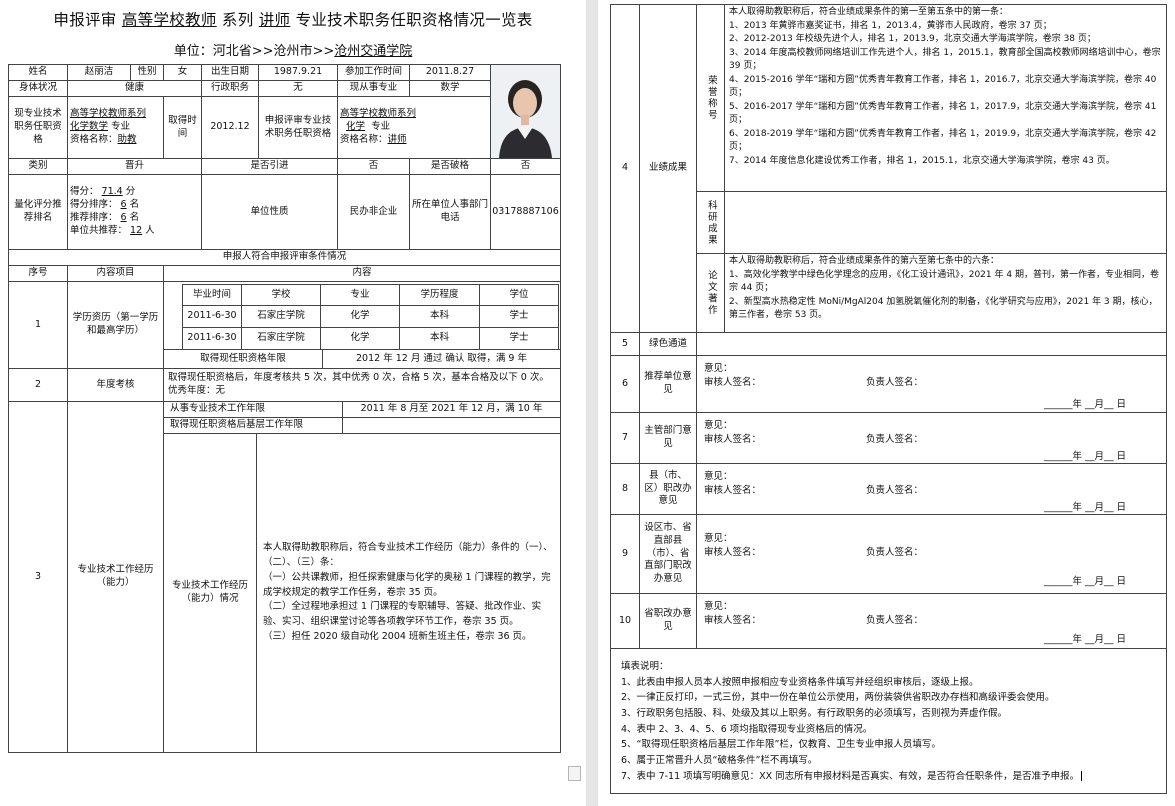 The image size is (1175, 806). What do you see at coordinates (625, 554) in the screenshot?
I see `op9-no: 9` at bounding box center [625, 554].